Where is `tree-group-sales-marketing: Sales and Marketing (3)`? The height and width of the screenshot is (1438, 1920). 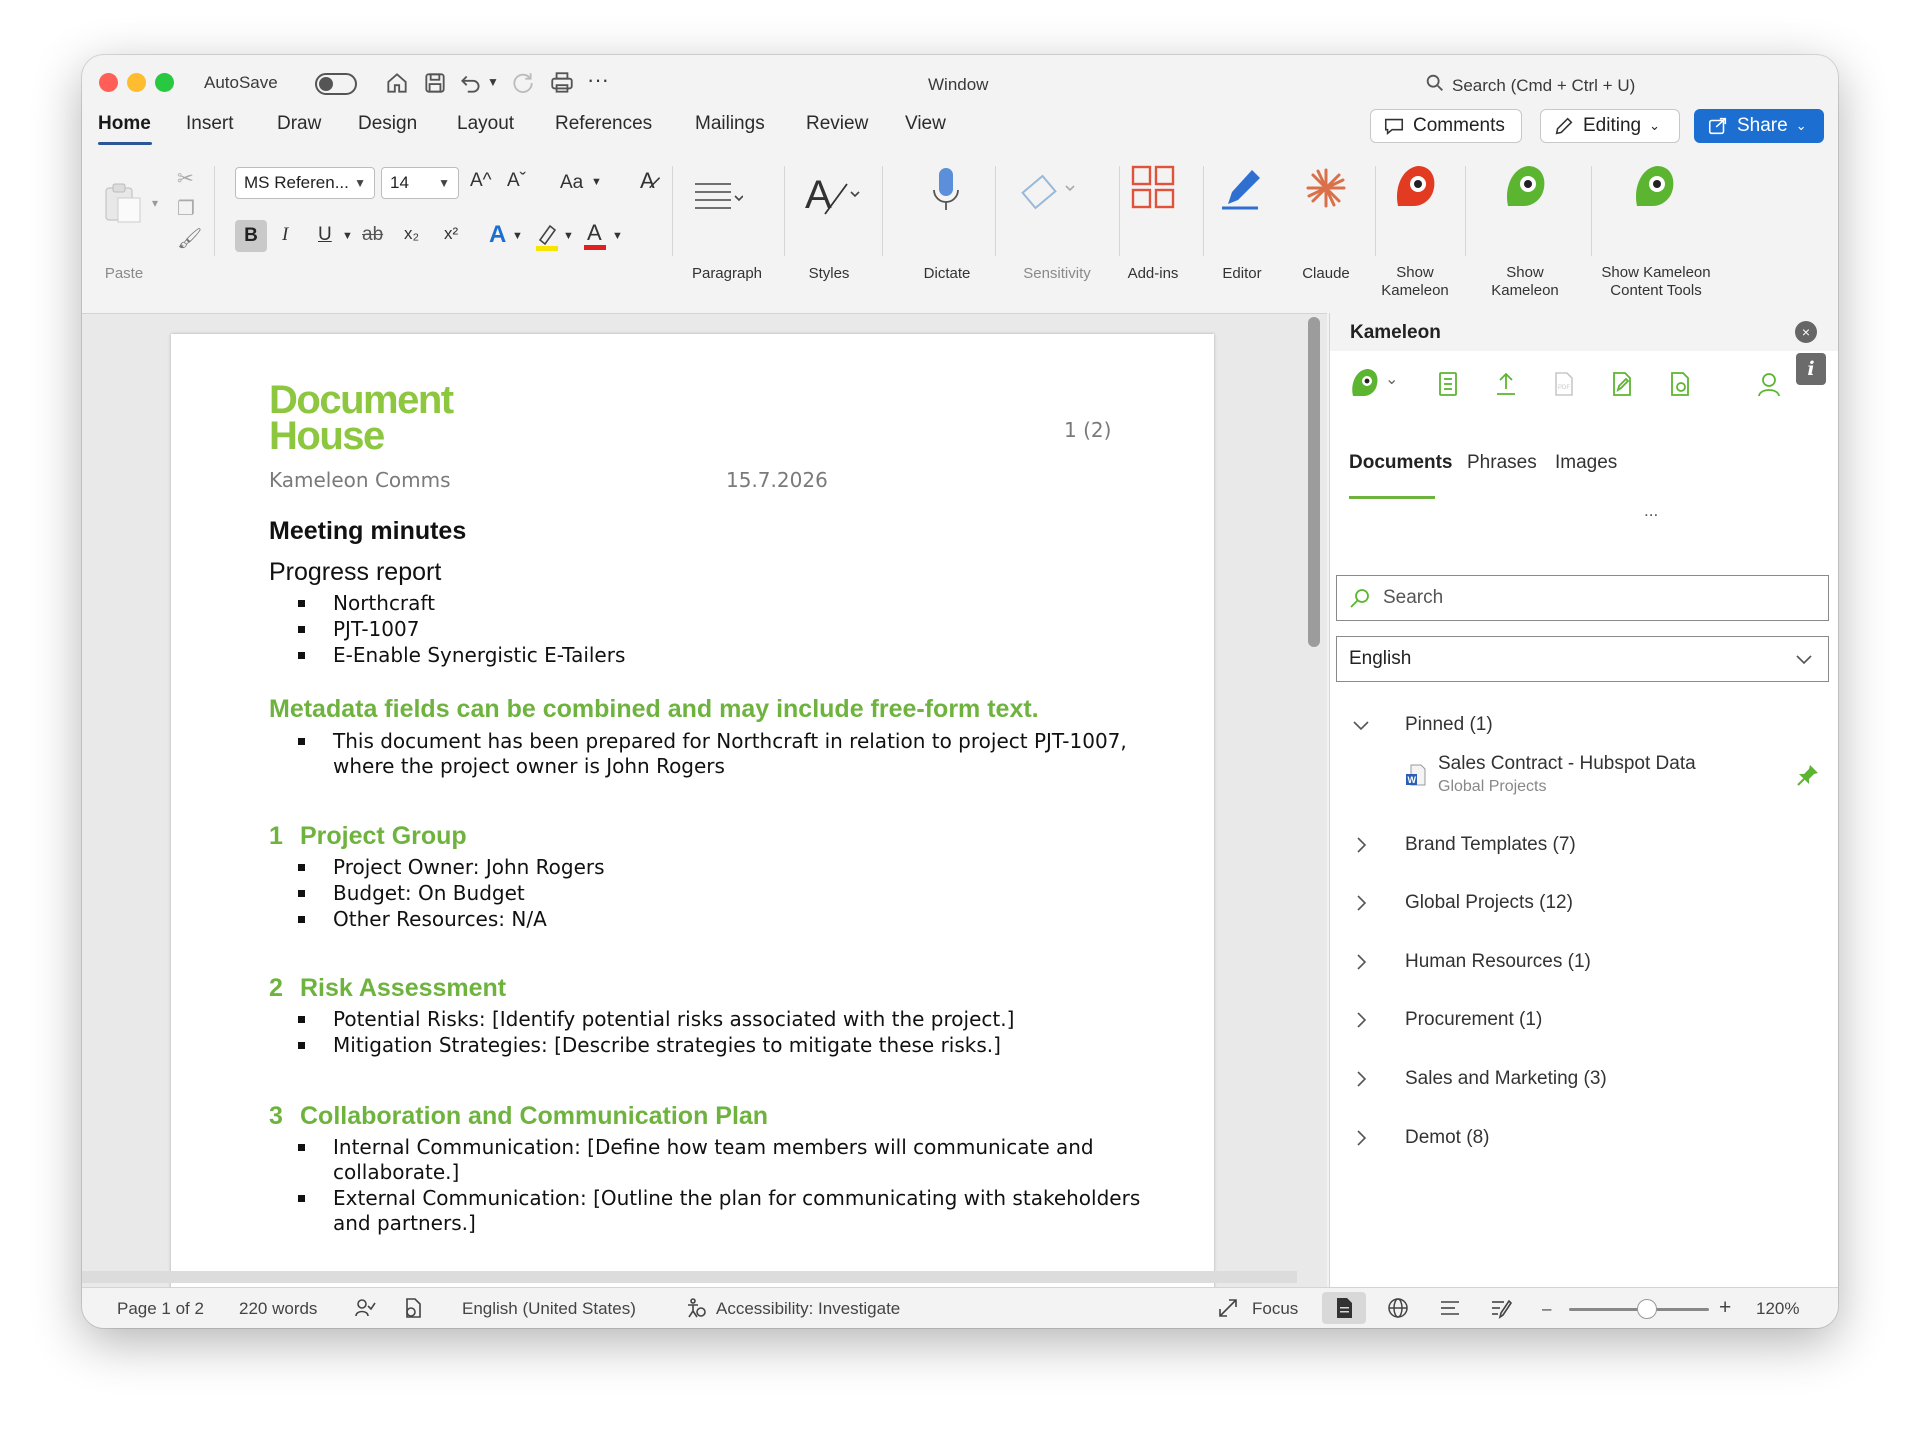 tree-group-sales-marketing: Sales and Marketing (3) is located at coordinates (1584, 1083).